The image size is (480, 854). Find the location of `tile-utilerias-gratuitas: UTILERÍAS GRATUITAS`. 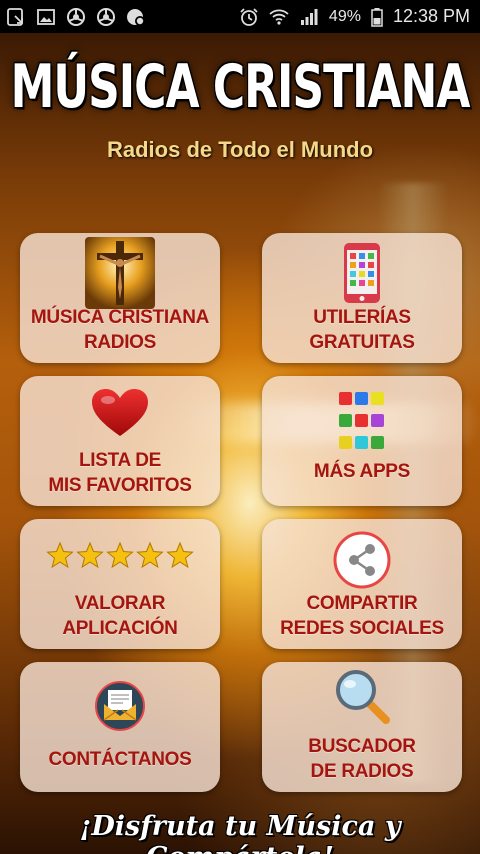

tile-utilerias-gratuitas: UTILERÍAS GRATUITAS is located at coordinates (362, 298).